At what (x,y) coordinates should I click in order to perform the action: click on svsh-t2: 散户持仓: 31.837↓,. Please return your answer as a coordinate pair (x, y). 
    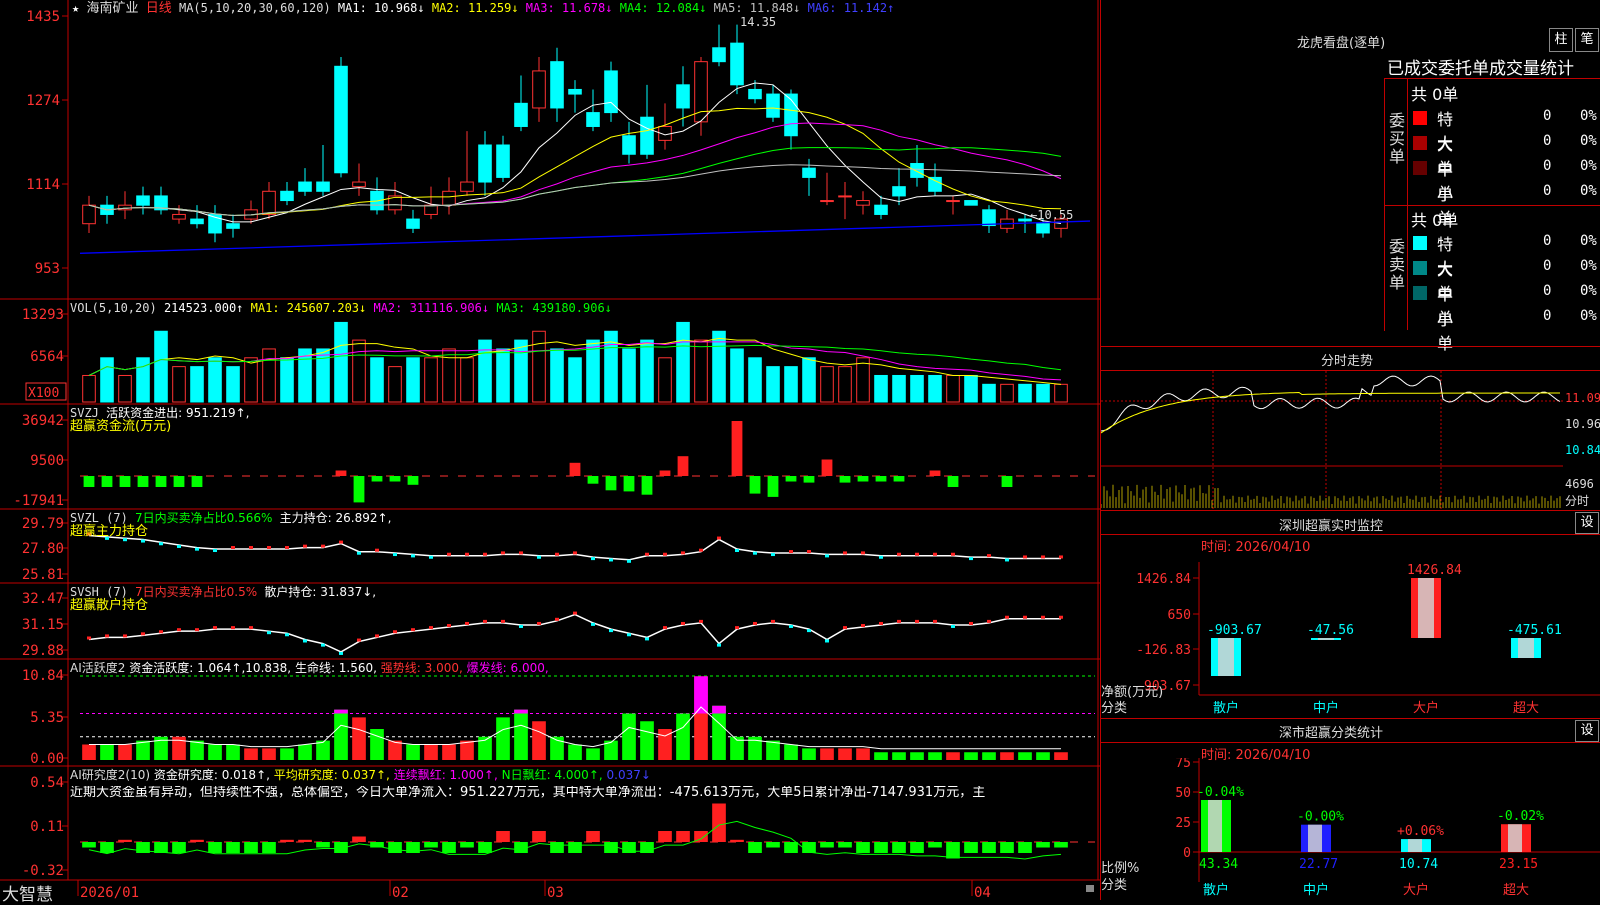
    Looking at the image, I should click on (320, 592).